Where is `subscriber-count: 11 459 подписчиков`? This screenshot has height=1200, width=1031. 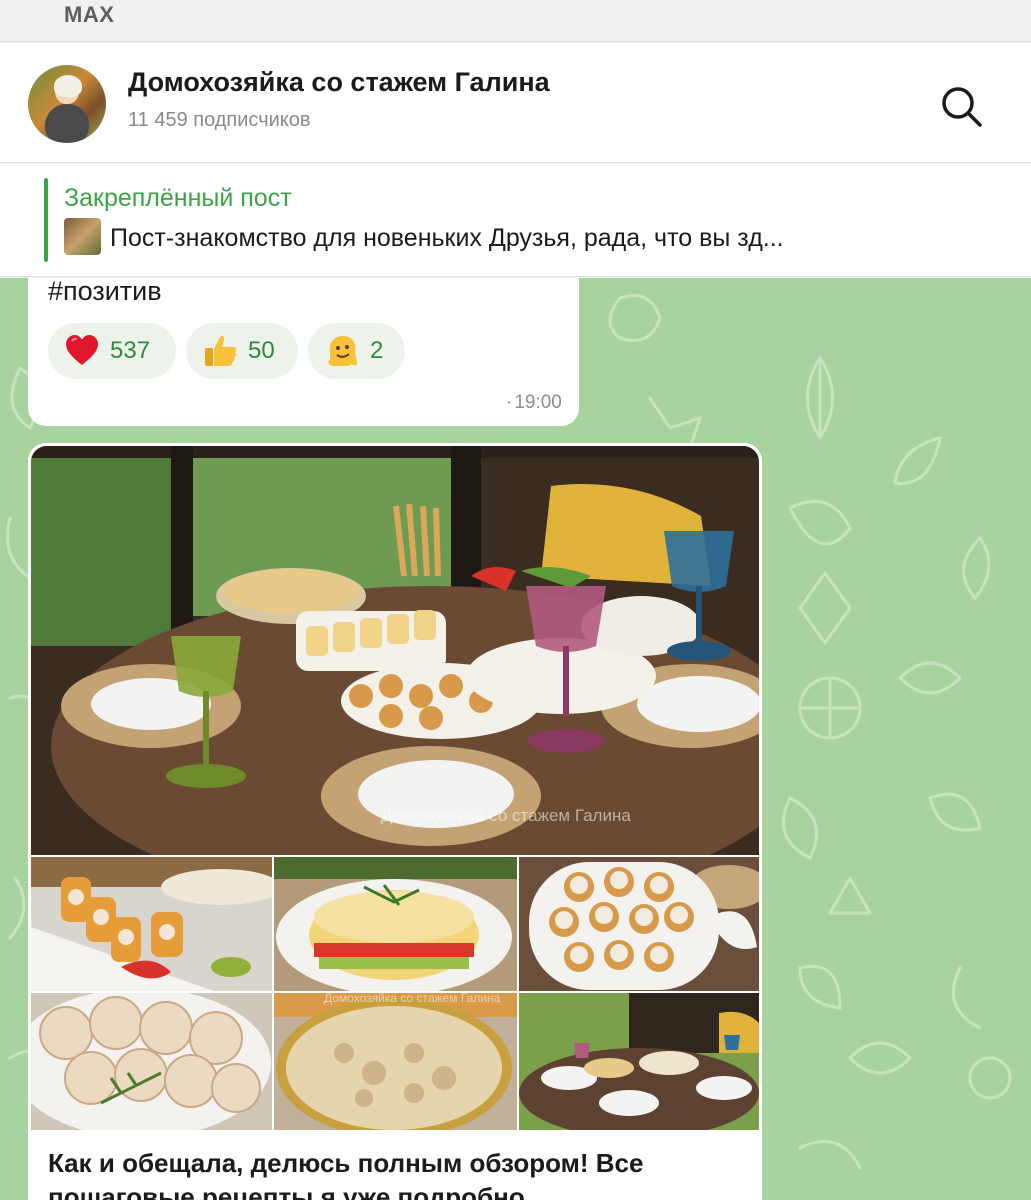
subscriber-count: 11 459 подписчиков is located at coordinates (219, 120).